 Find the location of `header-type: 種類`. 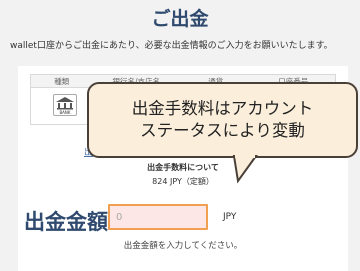

header-type: 種類 is located at coordinates (62, 81).